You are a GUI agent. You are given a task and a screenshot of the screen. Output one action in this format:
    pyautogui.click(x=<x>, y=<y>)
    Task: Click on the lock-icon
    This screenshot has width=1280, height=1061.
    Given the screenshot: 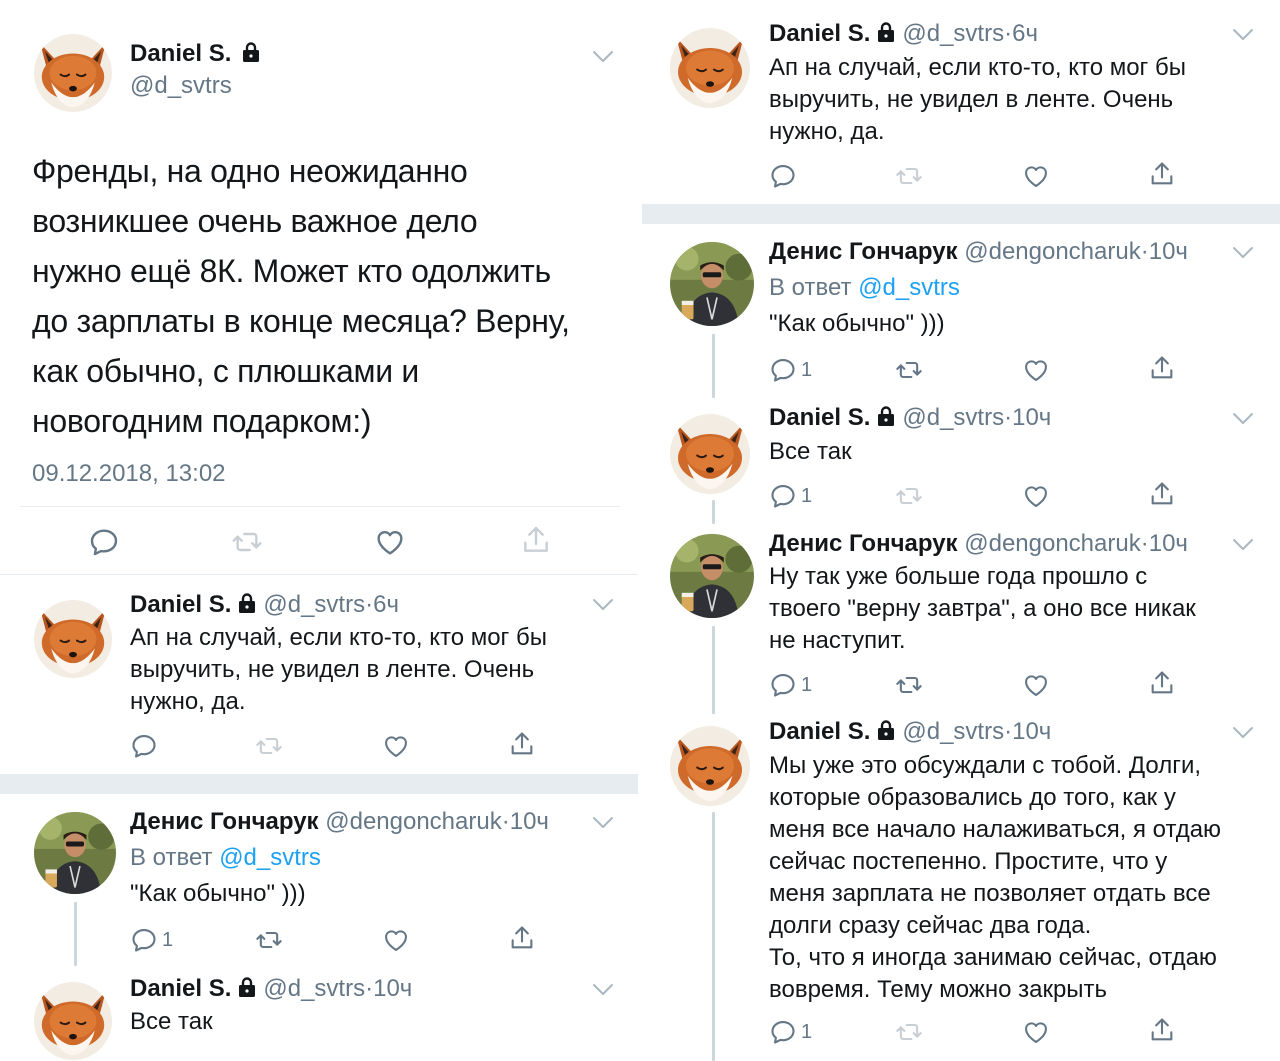 What is the action you would take?
    pyautogui.click(x=886, y=730)
    